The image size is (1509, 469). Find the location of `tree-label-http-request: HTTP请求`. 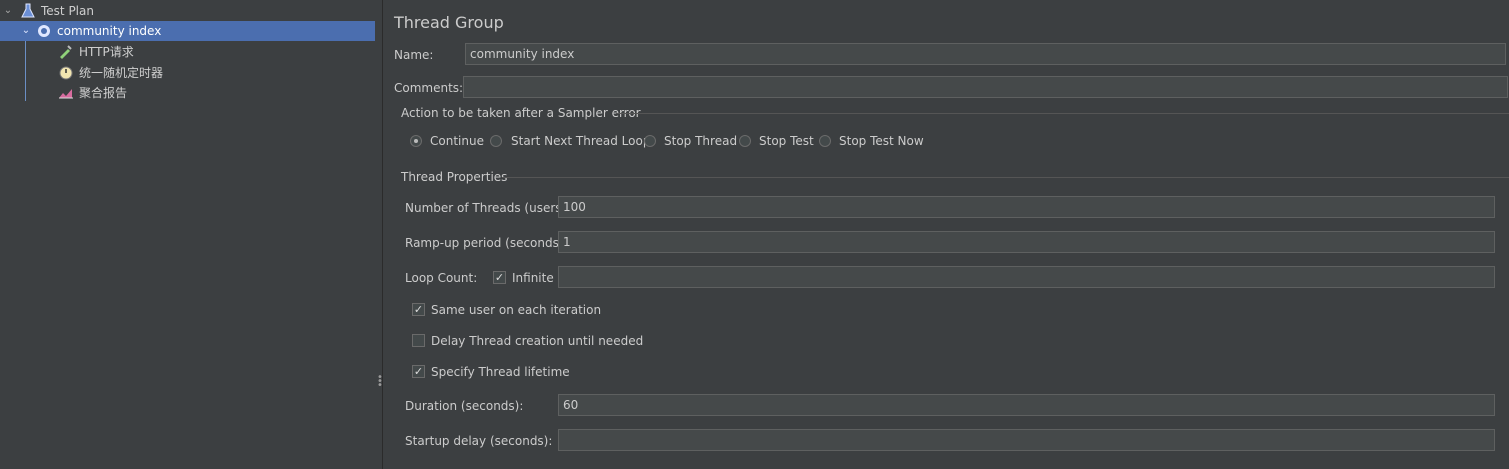

tree-label-http-request: HTTP请求 is located at coordinates (106, 51).